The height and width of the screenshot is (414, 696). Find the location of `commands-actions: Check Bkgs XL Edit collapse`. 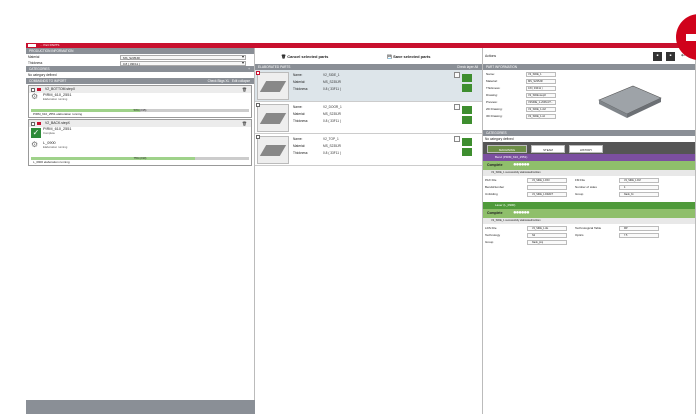

commands-actions: Check Bkgs XL Edit collapse is located at coordinates (229, 81).